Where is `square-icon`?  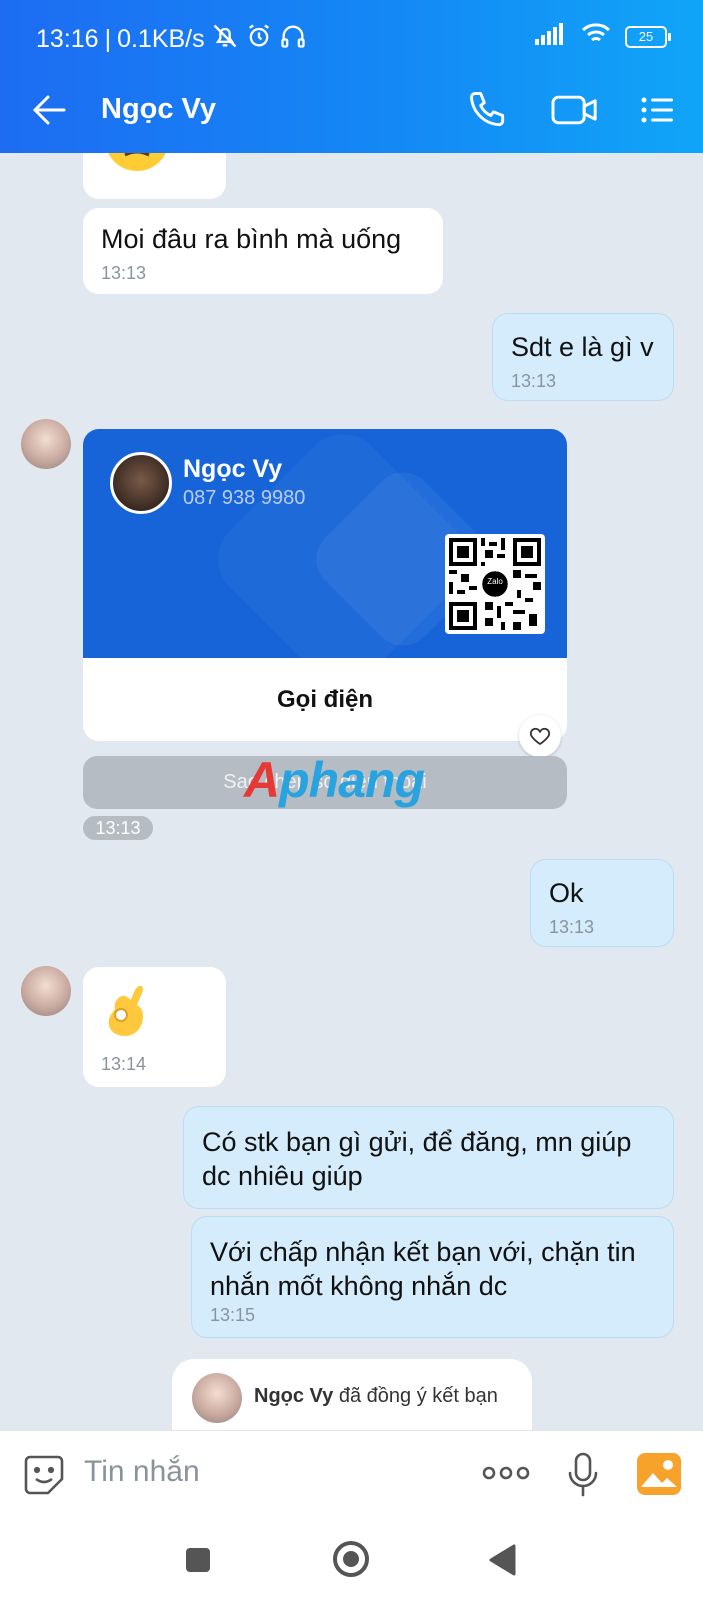 square-icon is located at coordinates (198, 1560).